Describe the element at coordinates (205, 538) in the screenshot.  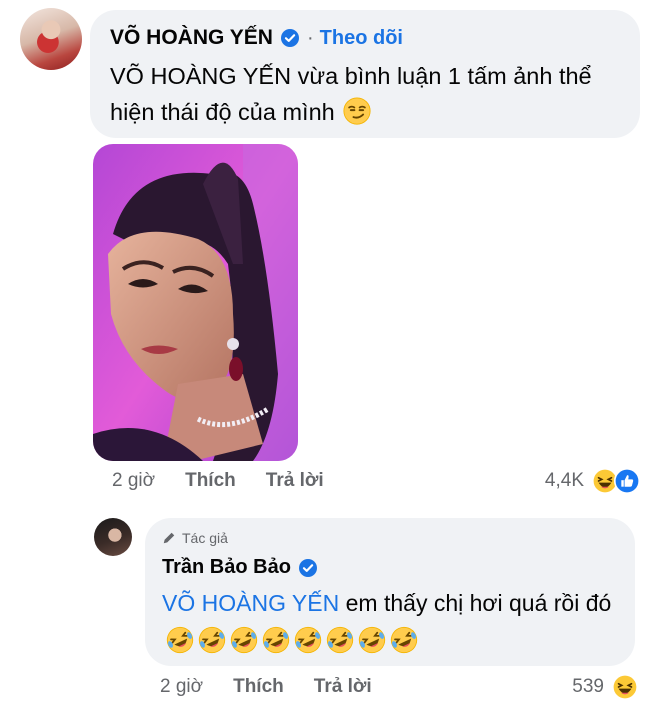
I see `author-badge-label: Tác giả` at that location.